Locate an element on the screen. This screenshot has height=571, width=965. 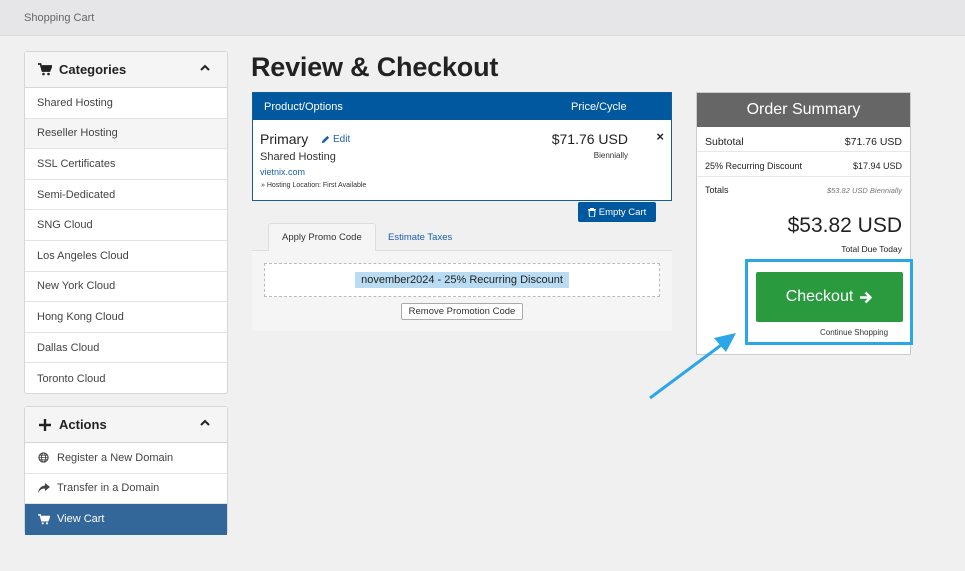
billing-cycle: Biennially is located at coordinates (610, 155).